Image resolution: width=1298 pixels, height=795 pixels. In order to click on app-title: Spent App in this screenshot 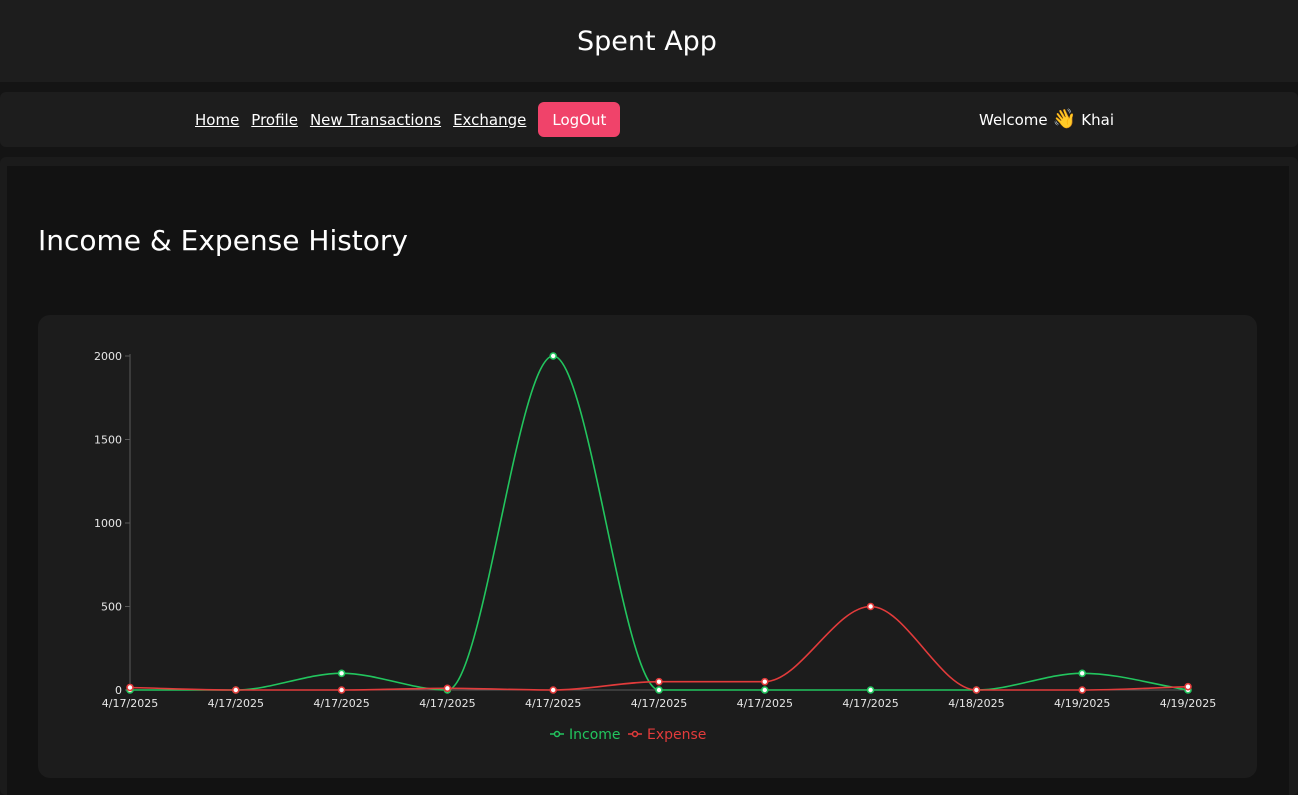, I will do `click(647, 41)`.